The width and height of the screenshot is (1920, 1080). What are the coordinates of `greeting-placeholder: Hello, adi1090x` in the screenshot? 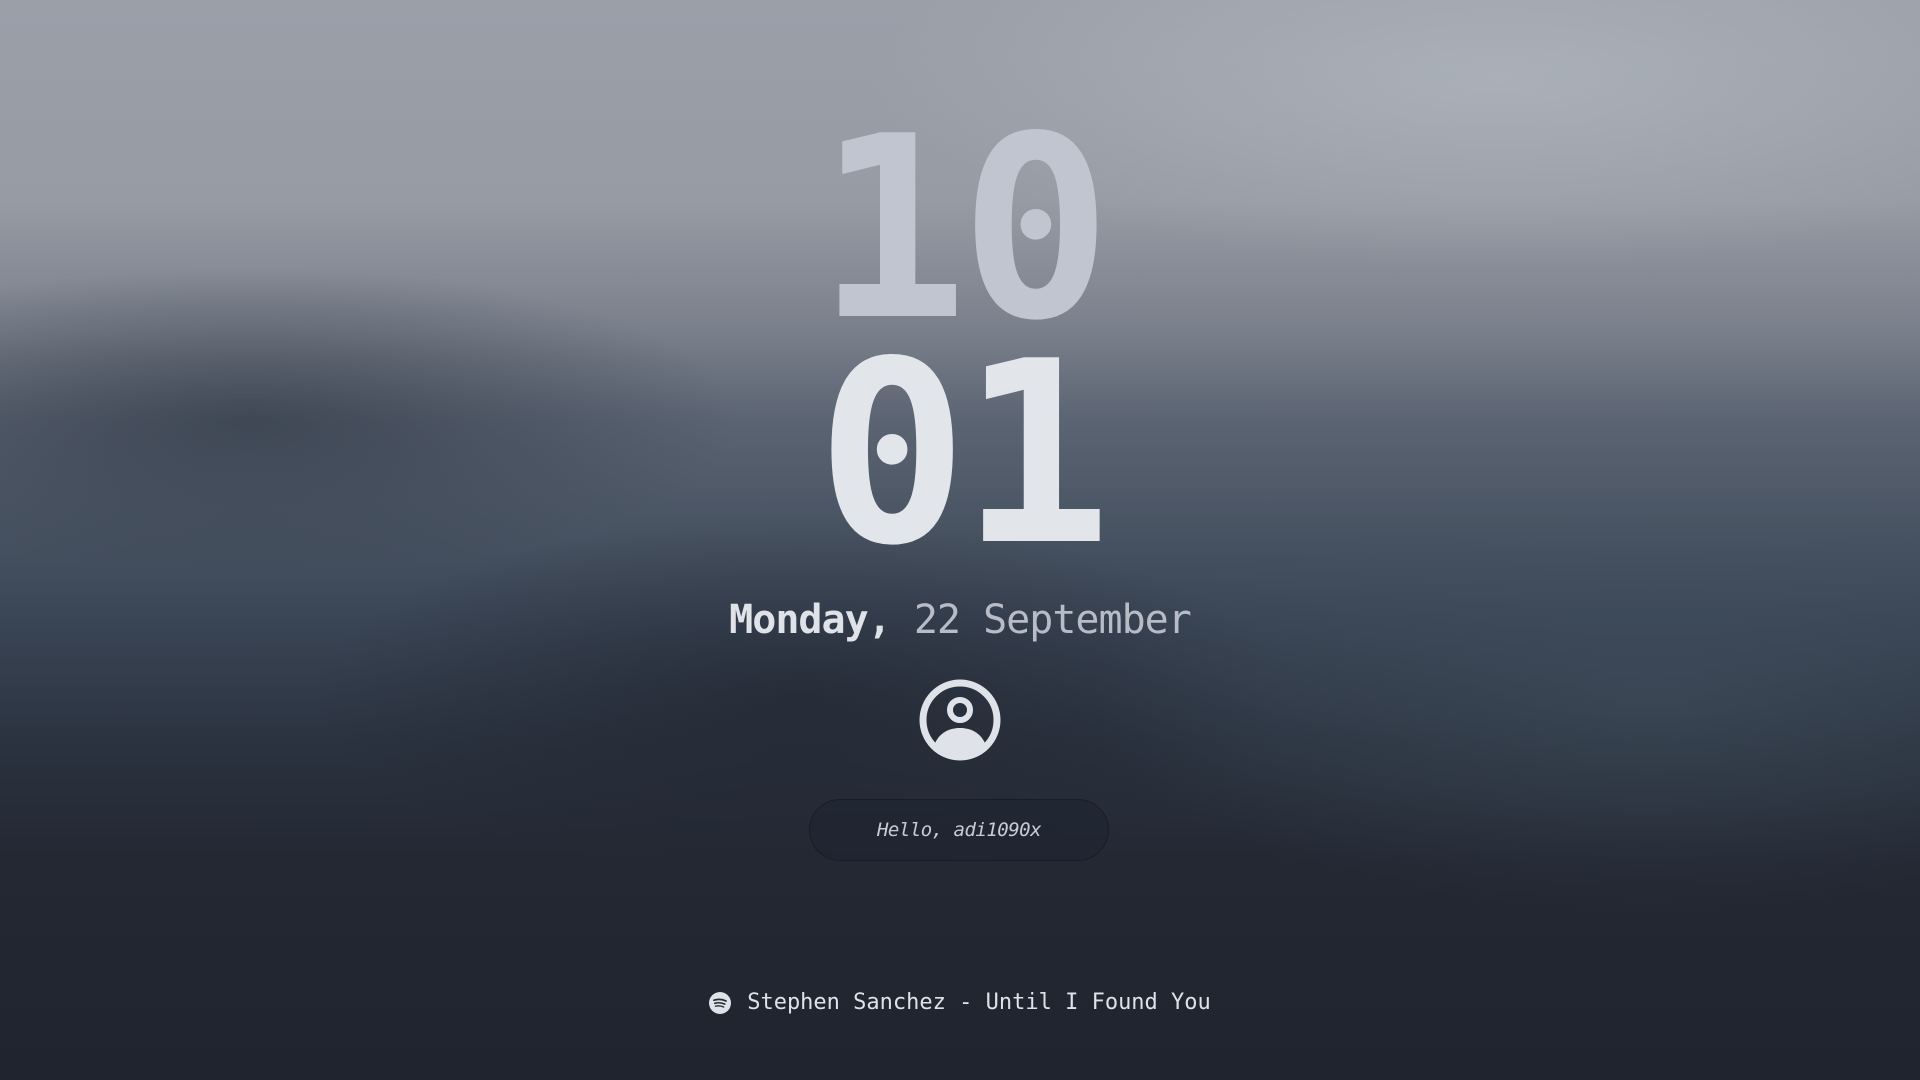 It's located at (959, 830).